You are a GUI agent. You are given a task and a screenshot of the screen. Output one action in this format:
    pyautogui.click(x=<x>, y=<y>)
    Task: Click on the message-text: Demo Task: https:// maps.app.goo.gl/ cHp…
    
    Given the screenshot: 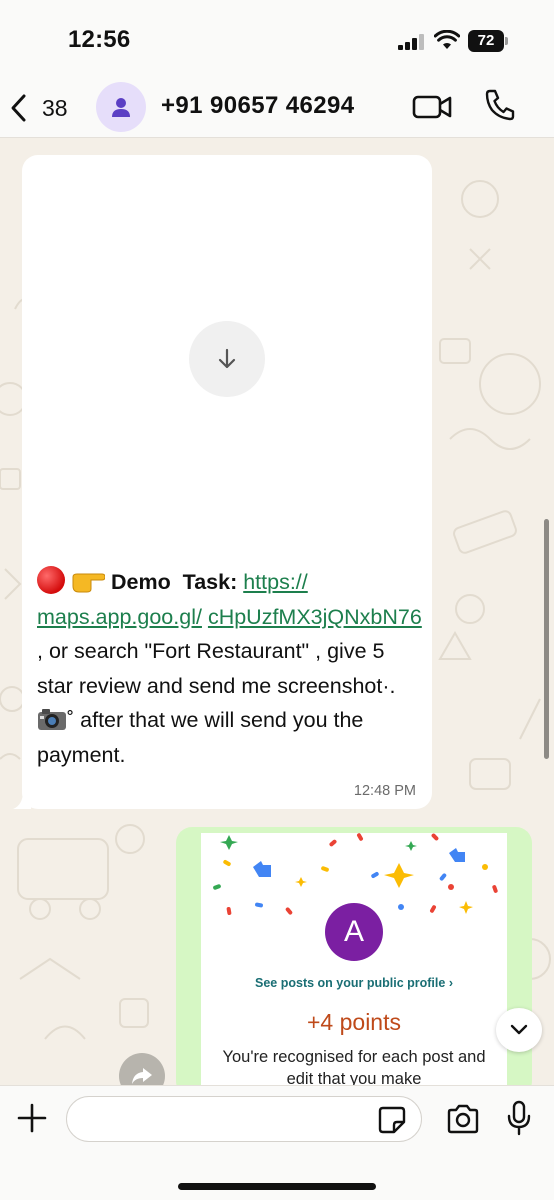 What is the action you would take?
    pyautogui.click(x=231, y=668)
    